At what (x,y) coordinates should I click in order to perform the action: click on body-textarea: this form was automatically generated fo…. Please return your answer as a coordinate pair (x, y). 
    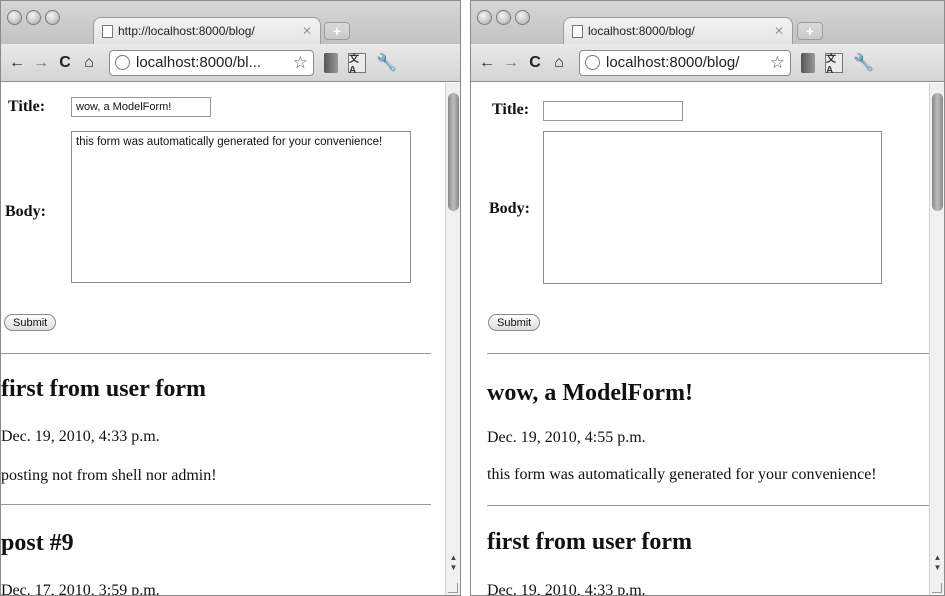
    Looking at the image, I should click on (241, 207).